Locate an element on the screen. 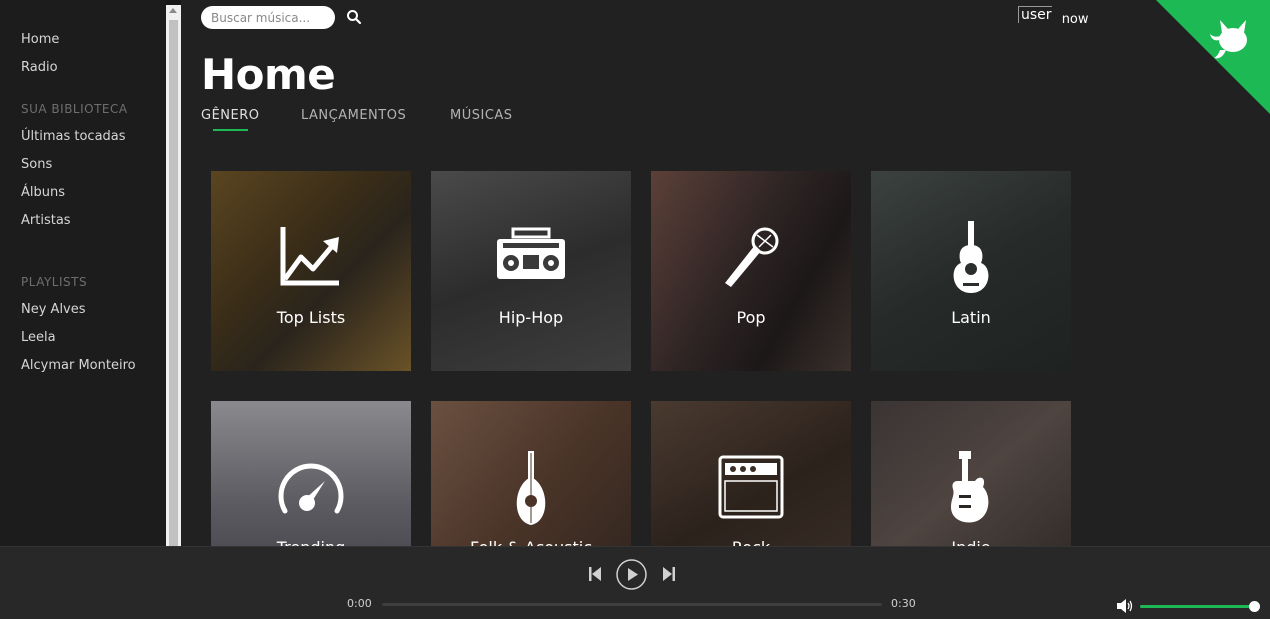  user-status: now is located at coordinates (1075, 19).